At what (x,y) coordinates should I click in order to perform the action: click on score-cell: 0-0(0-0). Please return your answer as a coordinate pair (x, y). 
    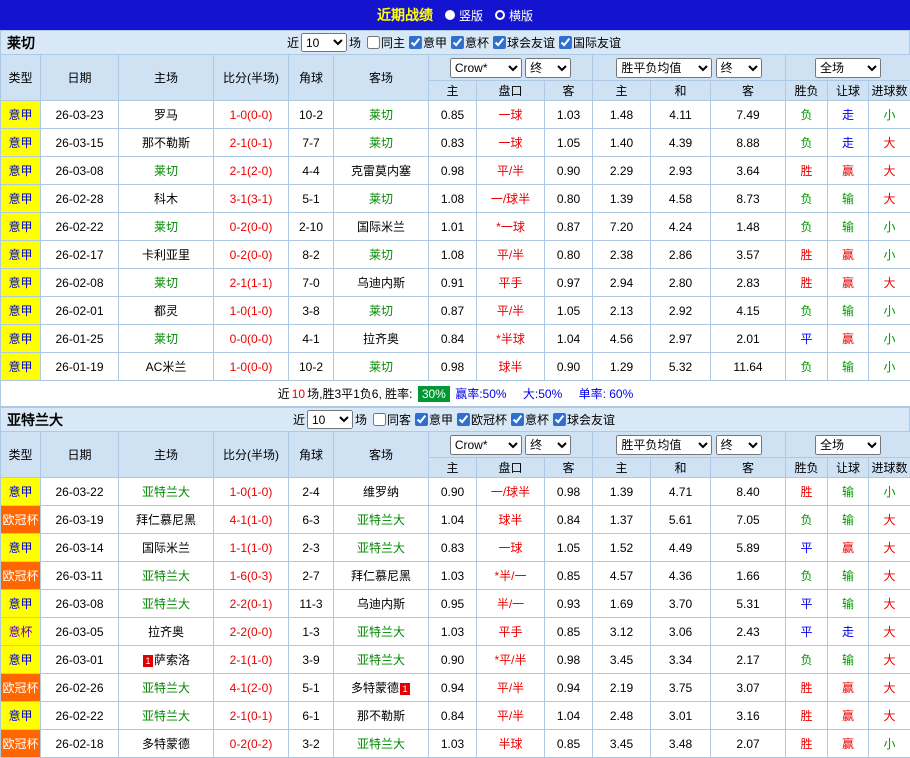
    Looking at the image, I should click on (251, 339).